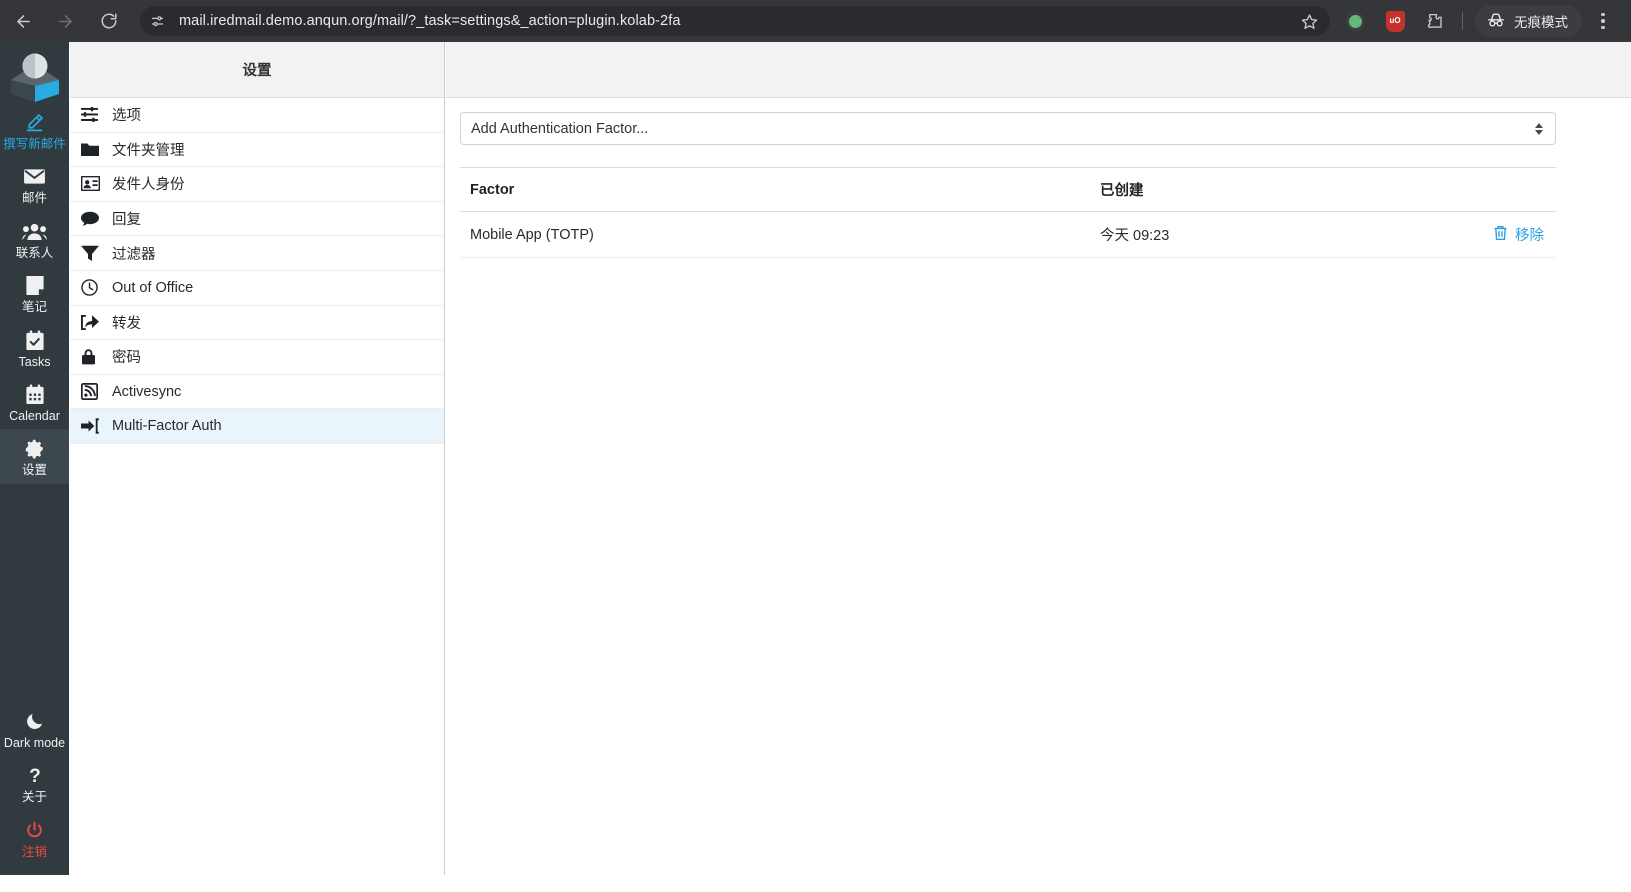 This screenshot has height=892, width=1631. I want to click on ublock-origin-icon: uO, so click(1395, 21).